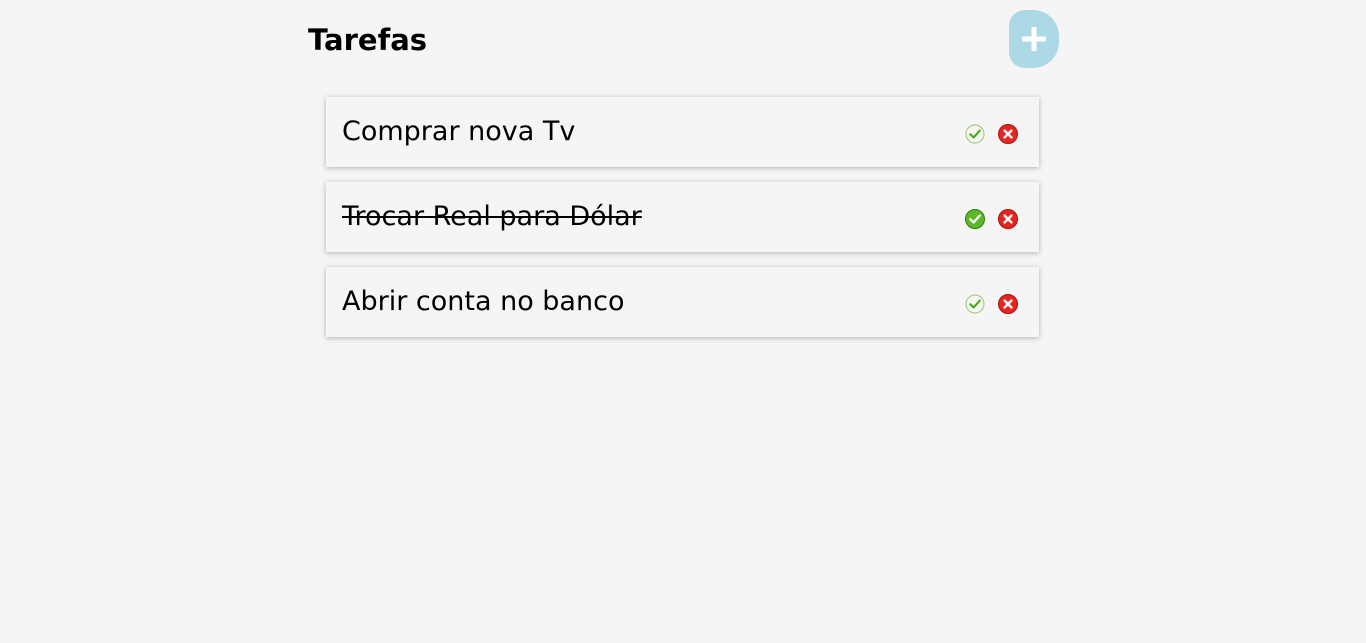  Describe the element at coordinates (682, 217) in the screenshot. I see `task-item: Trocar Real para Dólar` at that location.